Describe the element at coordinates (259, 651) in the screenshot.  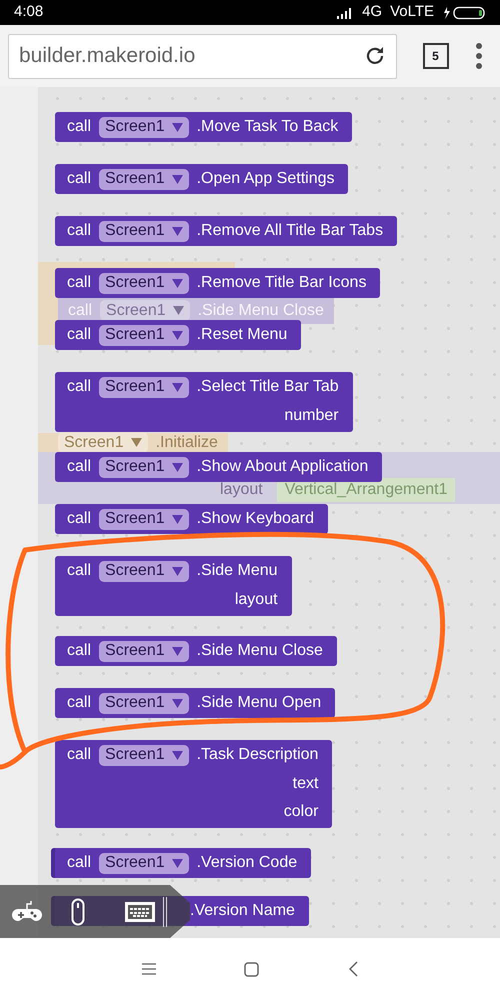
I see `method-name: .Side Menu Close` at that location.